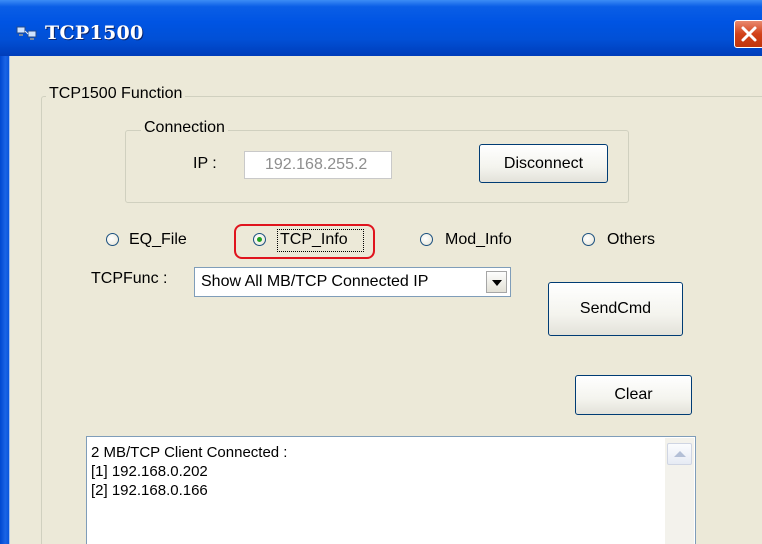  I want to click on network-computers-icon, so click(26, 33).